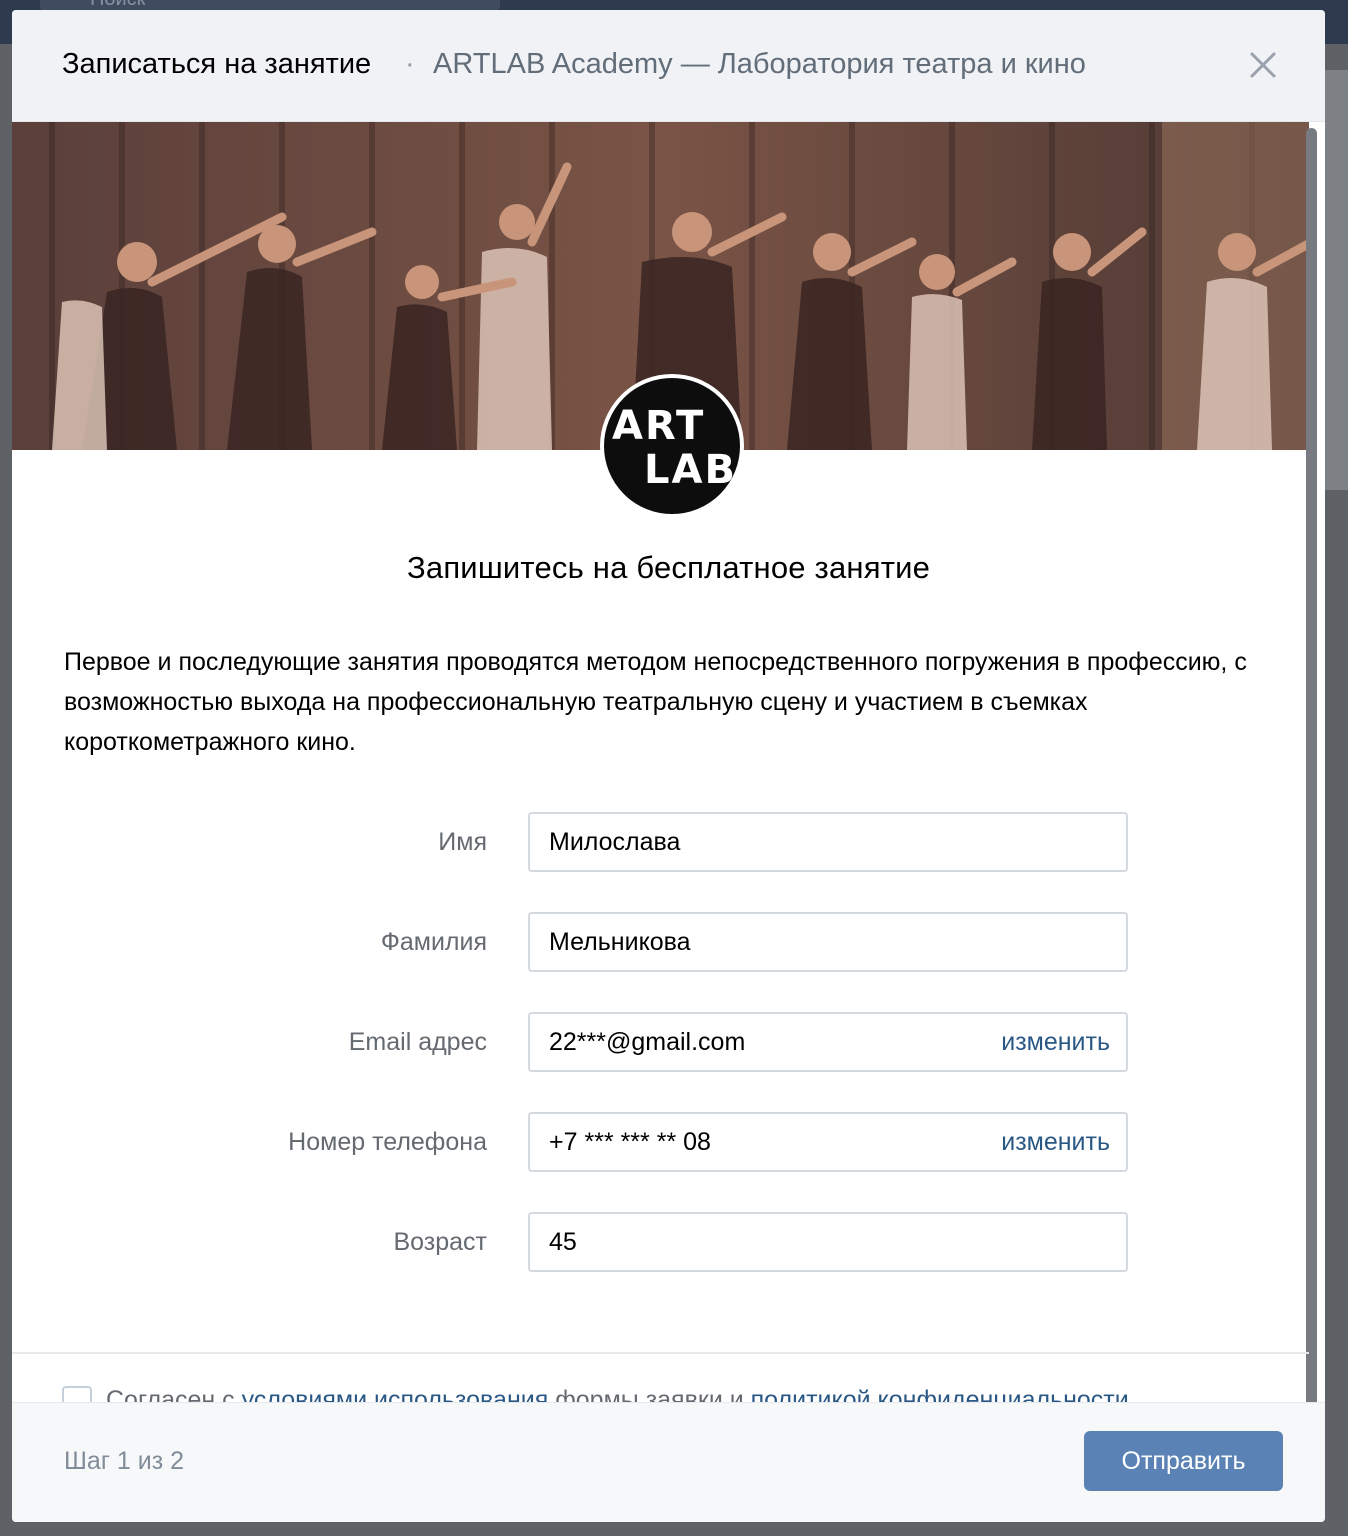 This screenshot has height=1536, width=1348. I want to click on email-label: Email адрес, so click(417, 1042).